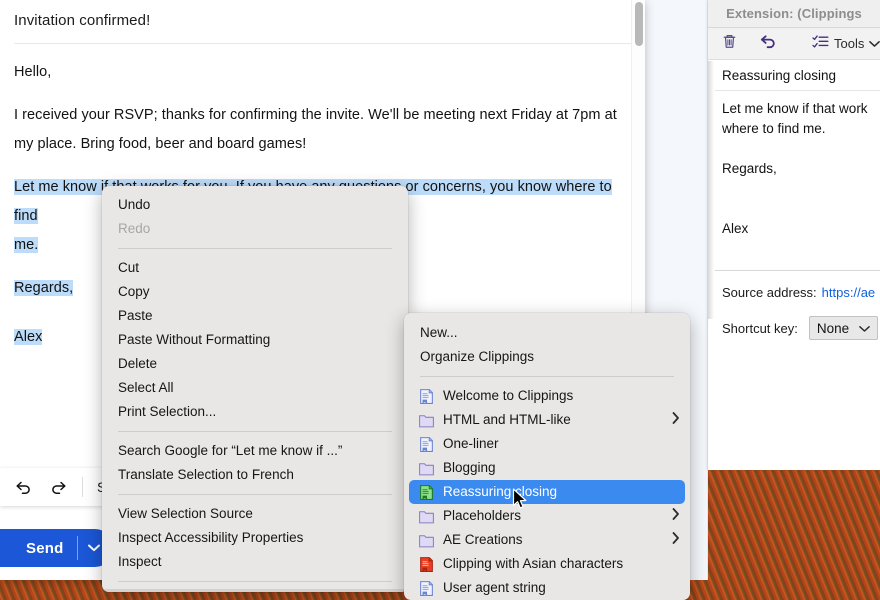  What do you see at coordinates (255, 562) in the screenshot?
I see `menu-item-inspect: Inspect` at bounding box center [255, 562].